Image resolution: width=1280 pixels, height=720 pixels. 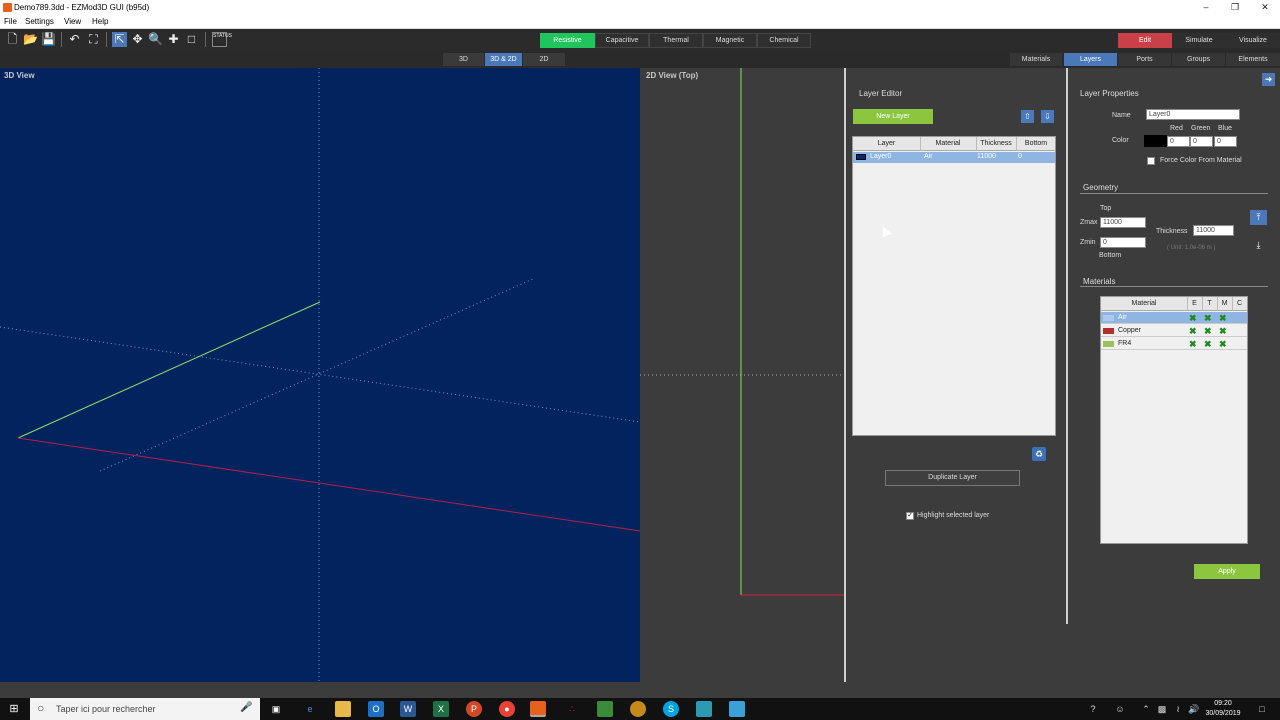 What do you see at coordinates (246, 707) in the screenshot?
I see `microphone-icon: 🎤` at bounding box center [246, 707].